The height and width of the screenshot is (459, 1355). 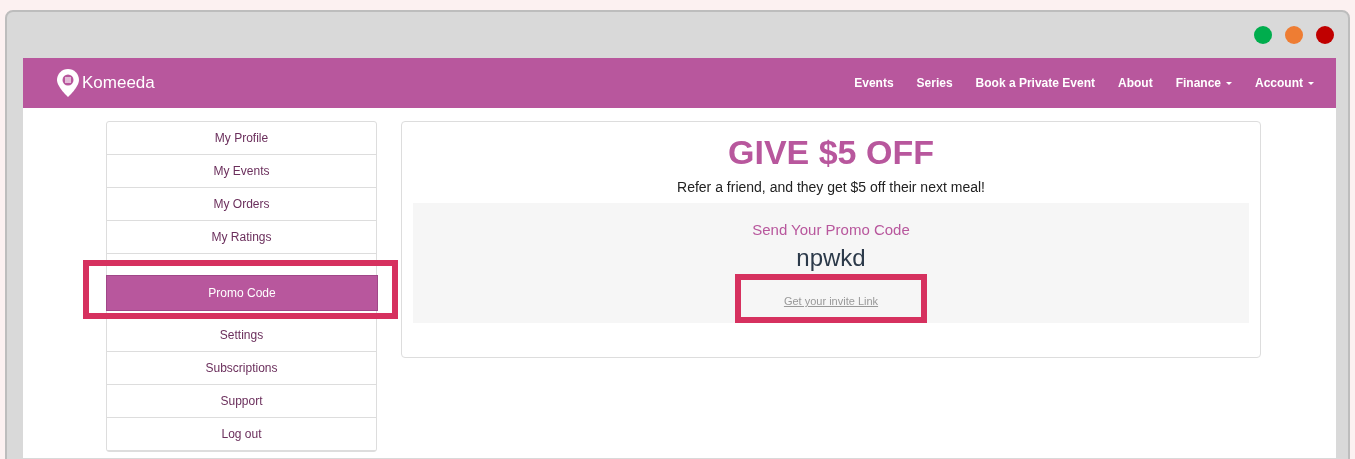 I want to click on brand-name: Komeeda, so click(x=118, y=83).